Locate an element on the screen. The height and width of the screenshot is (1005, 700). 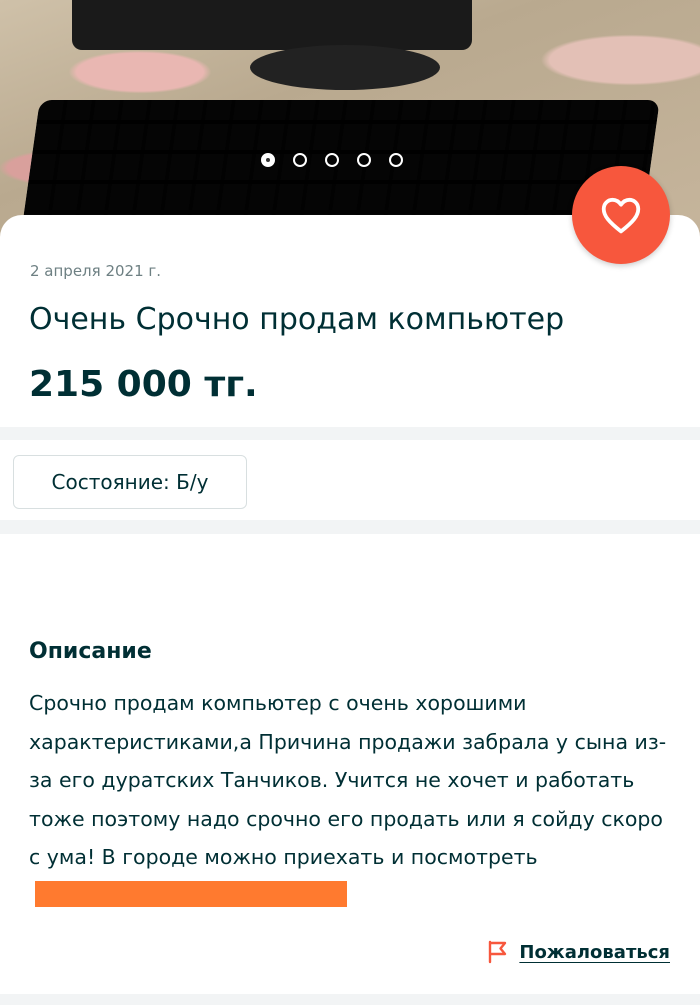
favorite-button is located at coordinates (621, 215).